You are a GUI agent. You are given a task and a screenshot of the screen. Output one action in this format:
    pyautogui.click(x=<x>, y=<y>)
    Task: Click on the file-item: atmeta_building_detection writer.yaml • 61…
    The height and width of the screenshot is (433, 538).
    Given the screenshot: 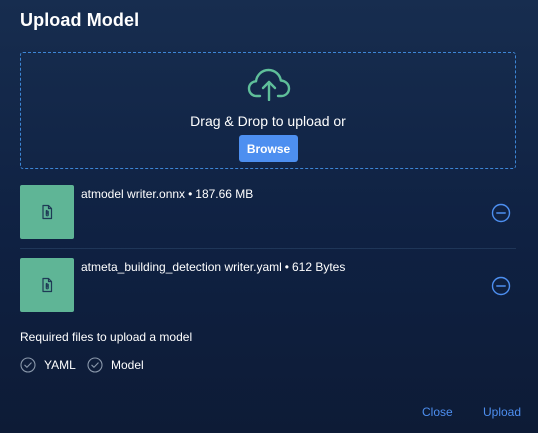 What is the action you would take?
    pyautogui.click(x=268, y=286)
    